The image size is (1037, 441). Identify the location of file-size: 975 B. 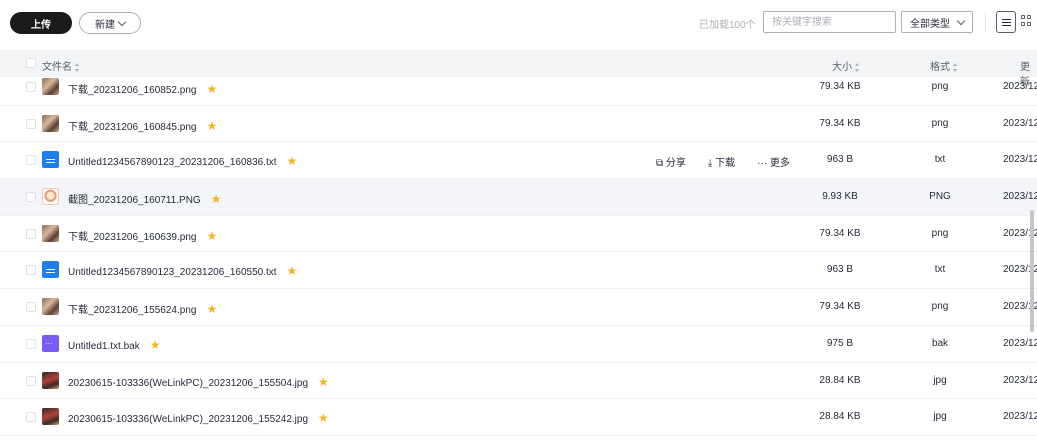
(840, 343).